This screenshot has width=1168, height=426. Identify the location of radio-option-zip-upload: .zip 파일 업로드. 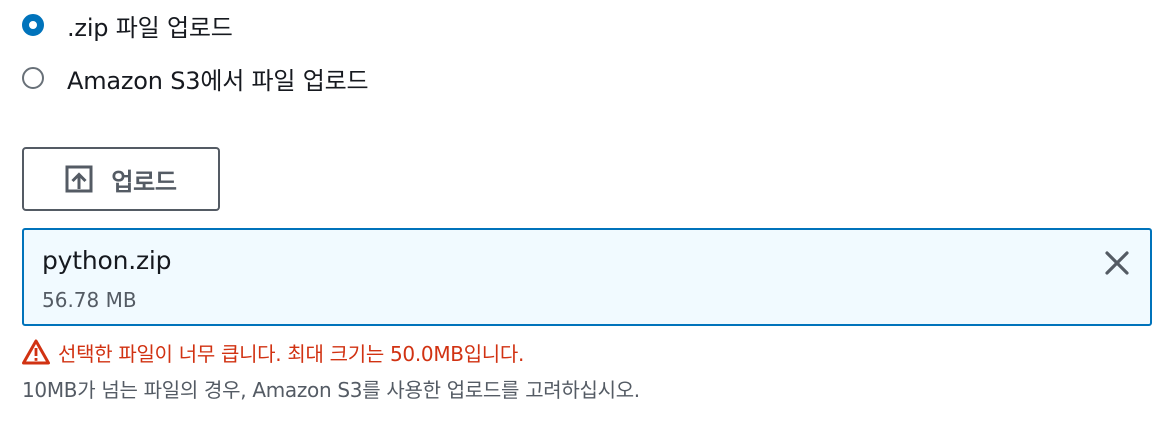
(127, 25).